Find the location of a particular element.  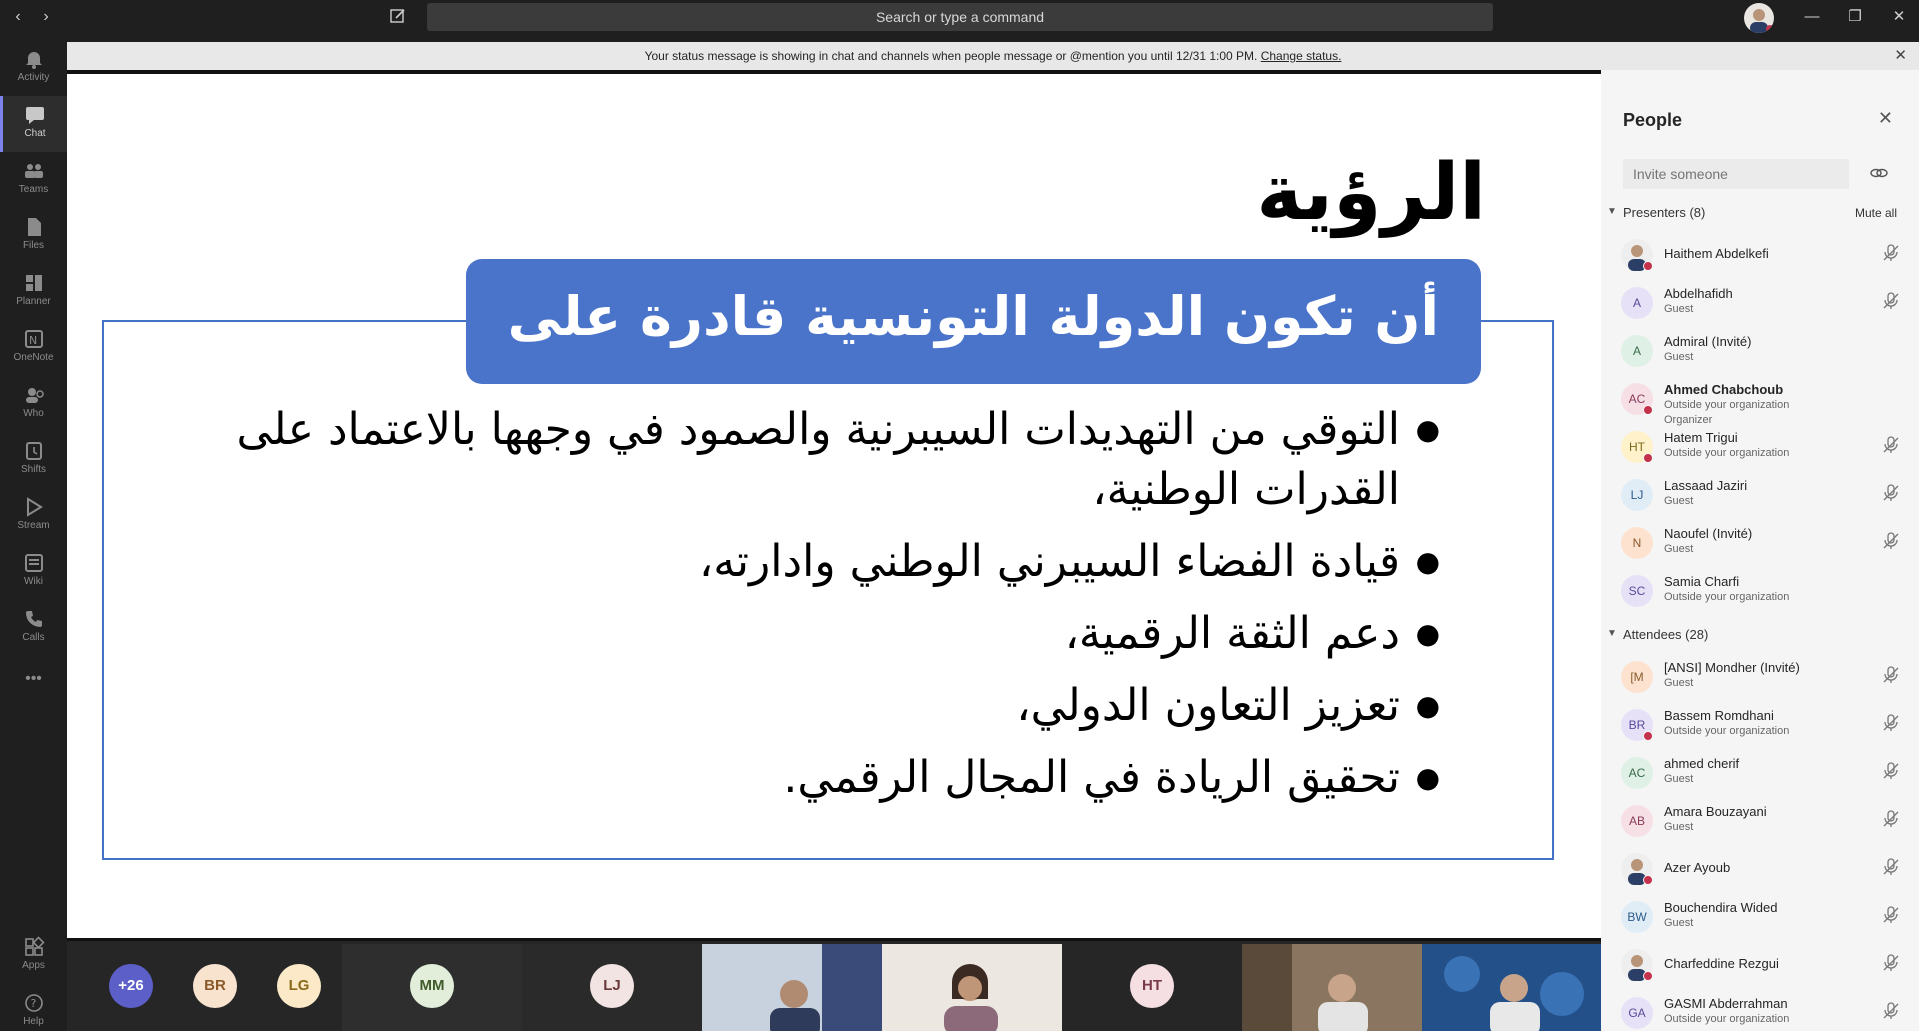

overflow-count: +26 is located at coordinates (131, 986).